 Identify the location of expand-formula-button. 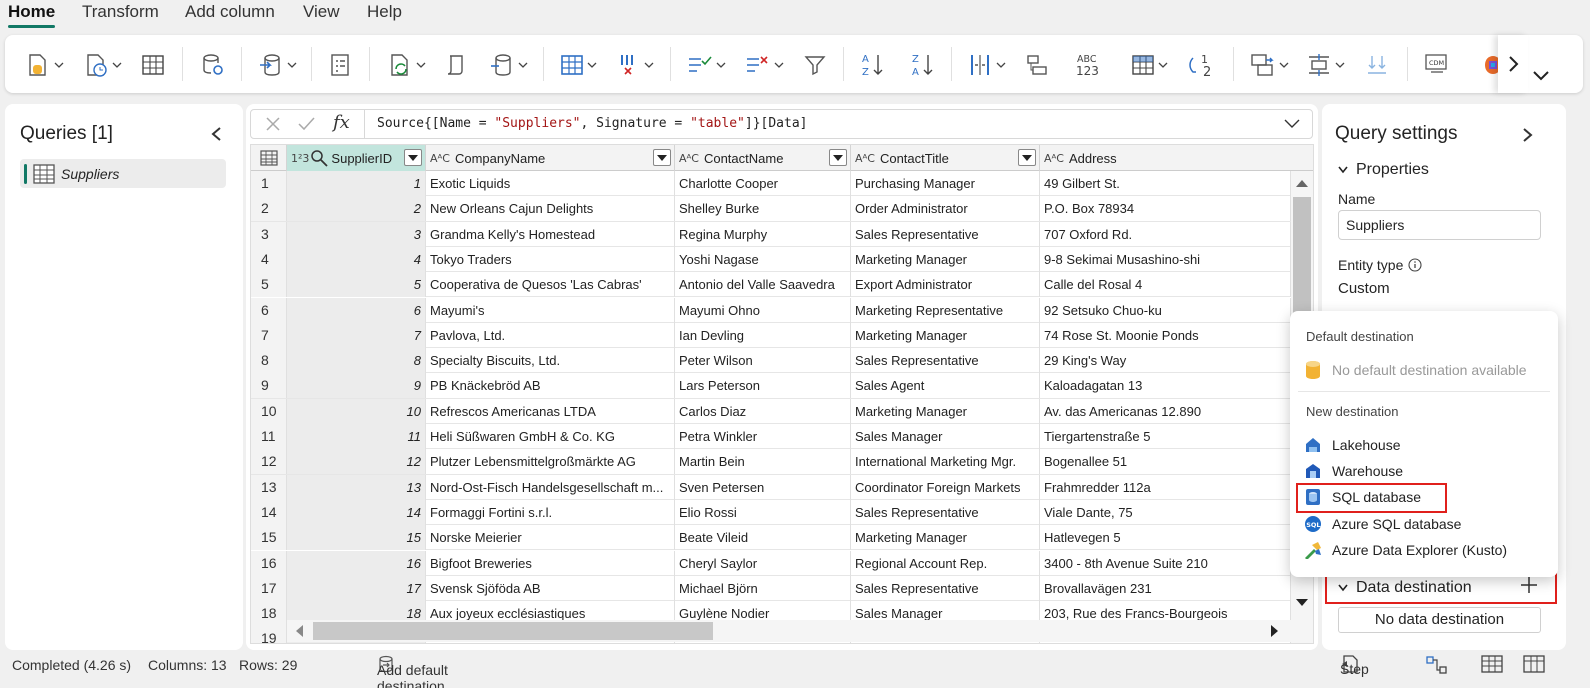
(1292, 124).